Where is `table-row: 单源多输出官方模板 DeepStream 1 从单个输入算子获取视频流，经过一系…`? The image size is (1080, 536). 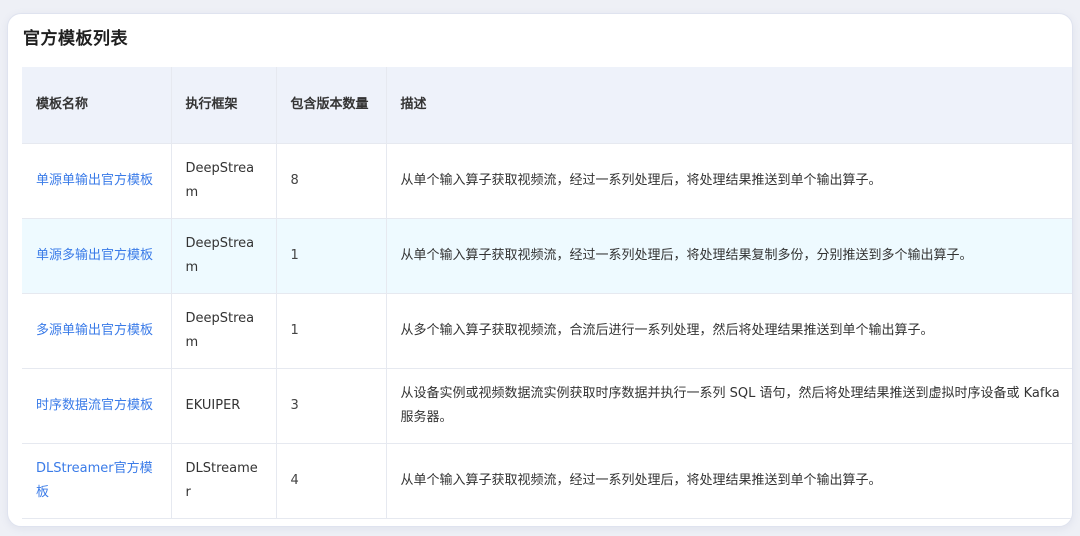
table-row: 单源多输出官方模板 DeepStream 1 从单个输入算子获取视频流，经过一系… is located at coordinates (547, 256).